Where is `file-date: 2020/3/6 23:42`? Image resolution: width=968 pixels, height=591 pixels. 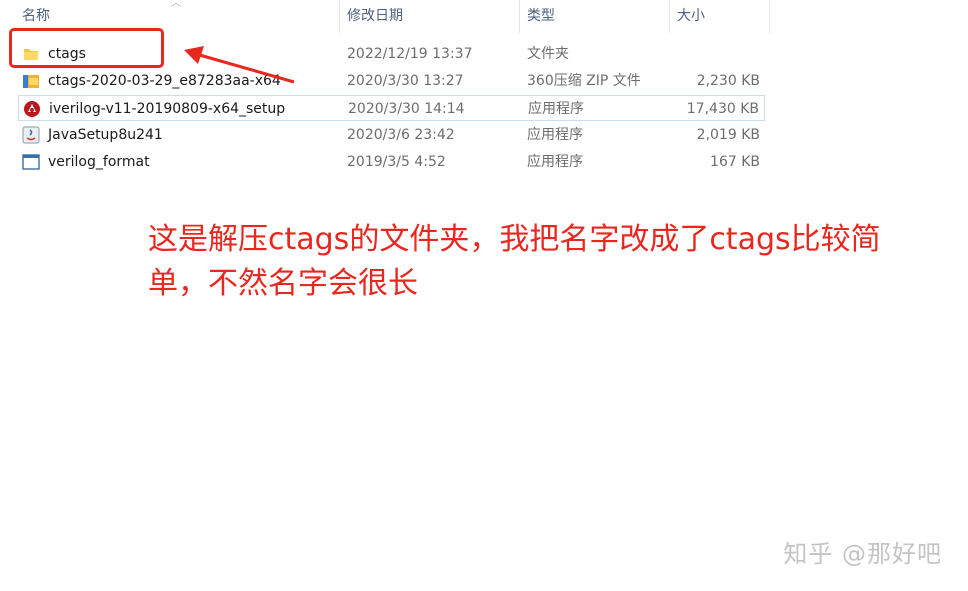 file-date: 2020/3/6 23:42 is located at coordinates (401, 135).